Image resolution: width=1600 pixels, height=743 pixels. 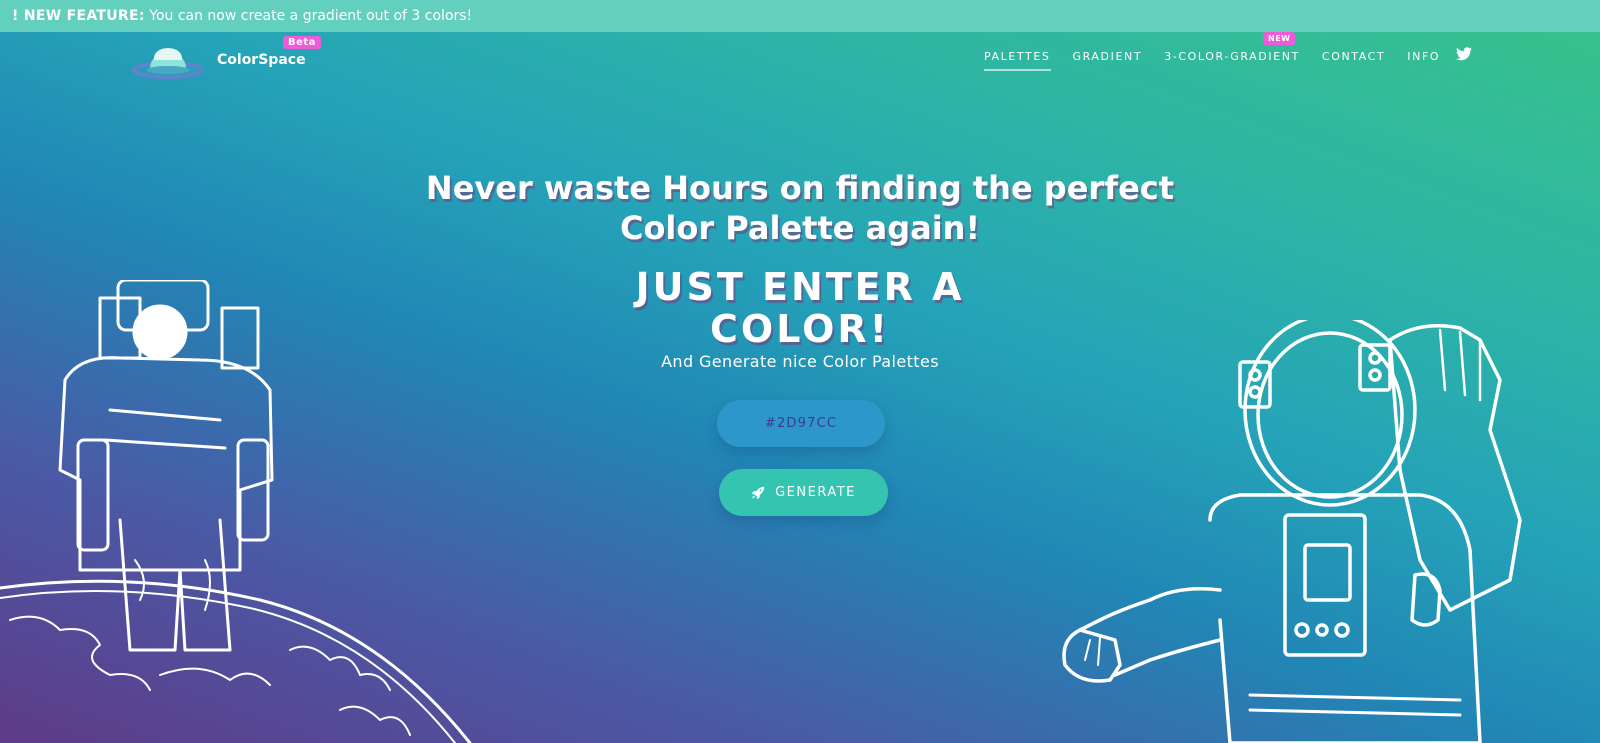 I want to click on headline-line-1: Never waste Hours on finding the perfect, so click(x=800, y=188).